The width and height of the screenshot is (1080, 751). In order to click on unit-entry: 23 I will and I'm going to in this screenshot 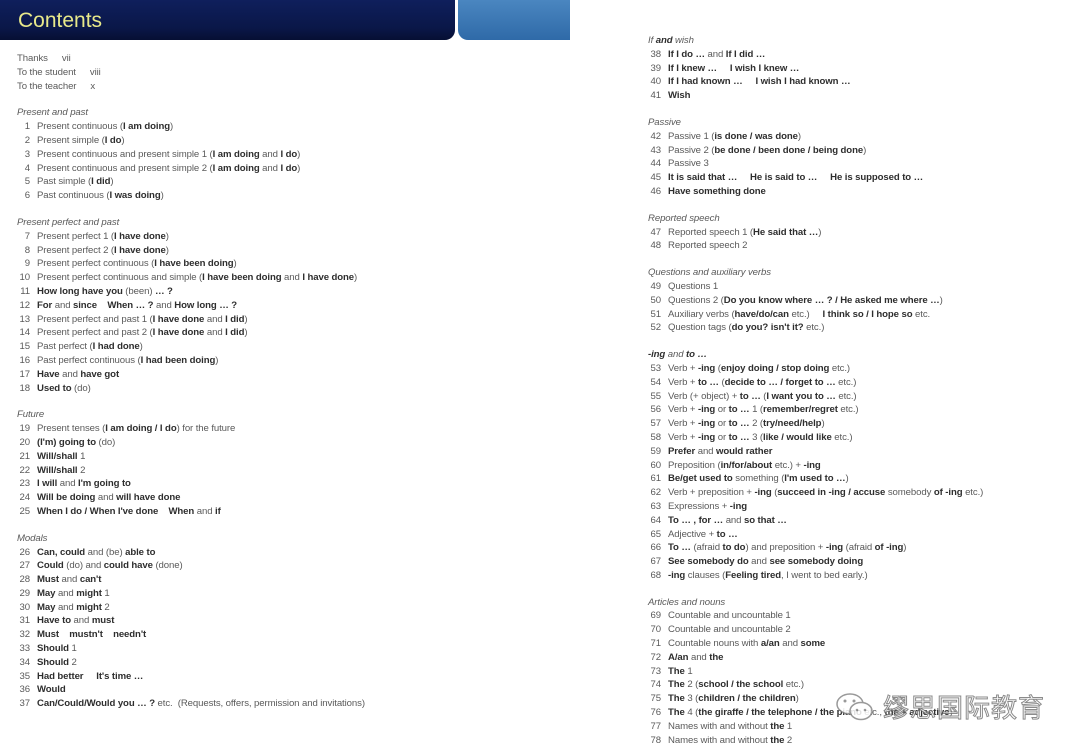, I will do `click(191, 484)`.